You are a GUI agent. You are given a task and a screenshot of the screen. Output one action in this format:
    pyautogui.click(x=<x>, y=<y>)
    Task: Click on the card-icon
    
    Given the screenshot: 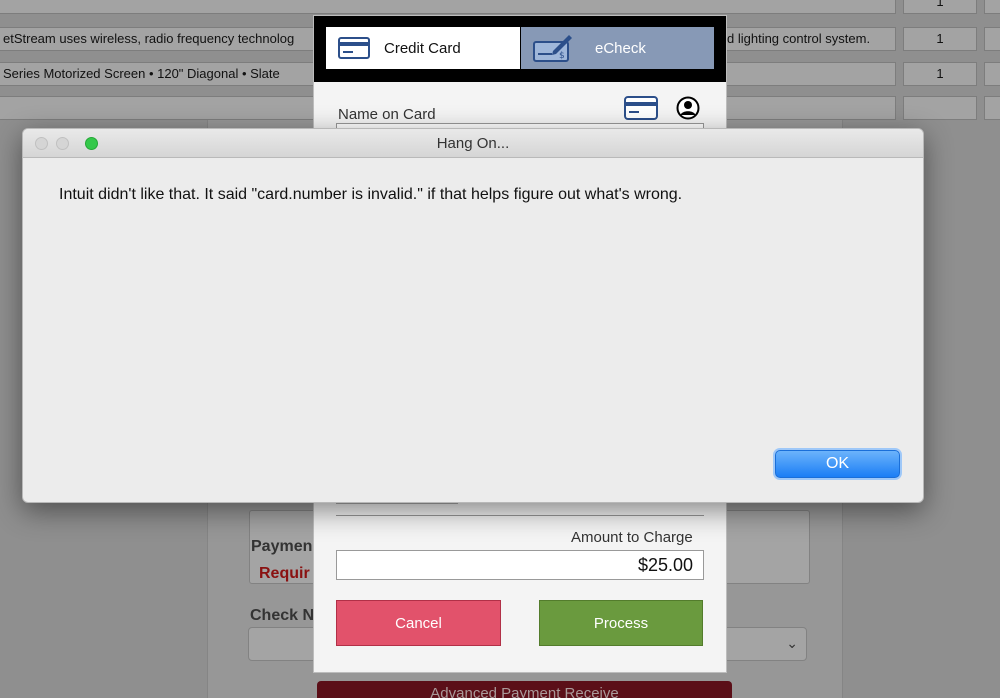 What is the action you would take?
    pyautogui.click(x=641, y=110)
    